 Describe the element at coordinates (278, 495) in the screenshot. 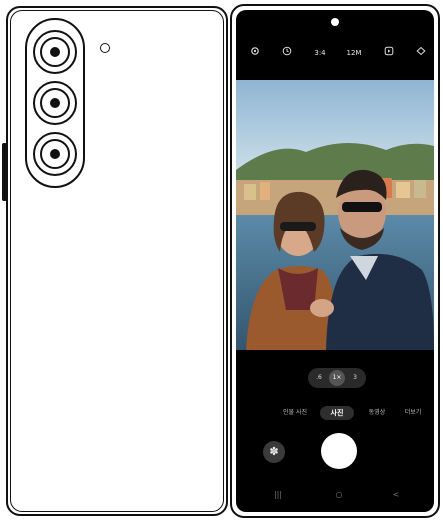

I see `recents-button: |||` at that location.